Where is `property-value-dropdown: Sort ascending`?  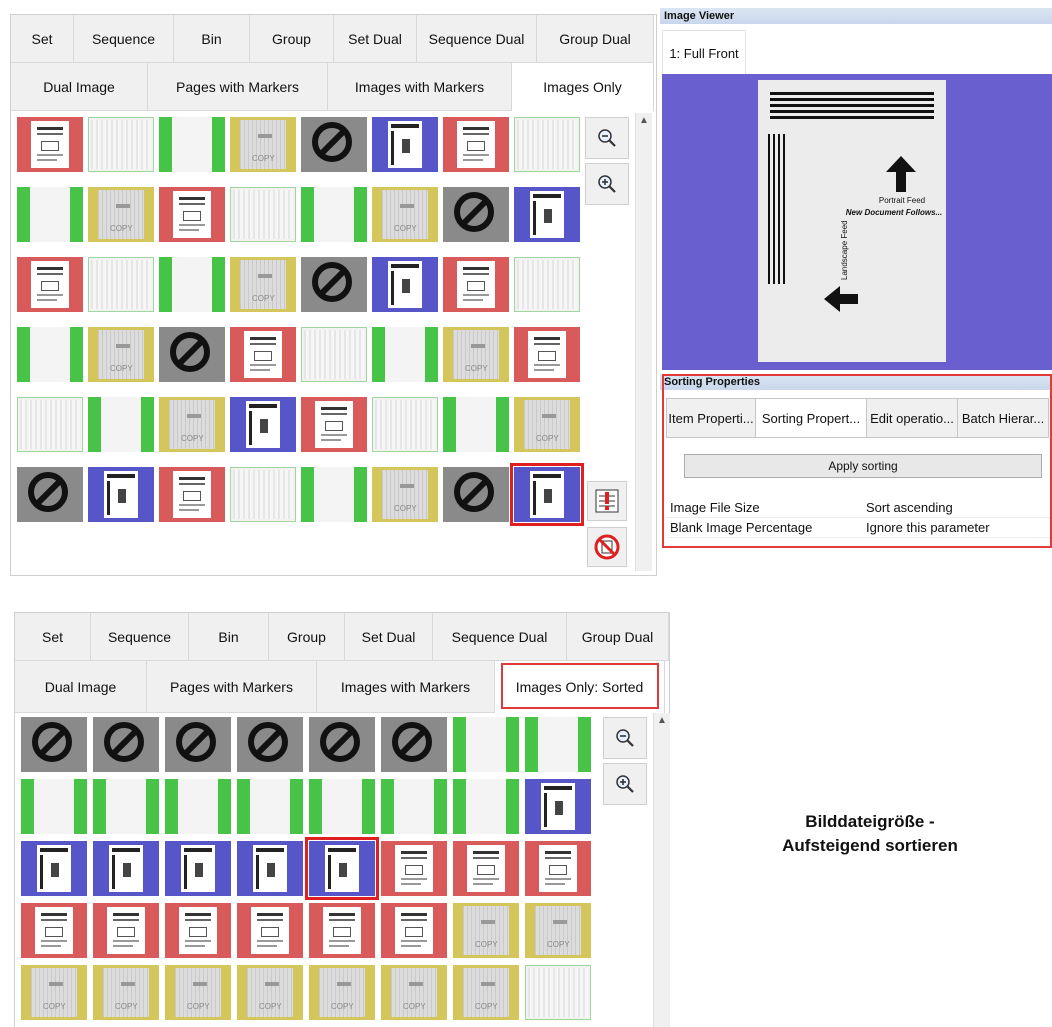 property-value-dropdown: Sort ascending is located at coordinates (957, 507).